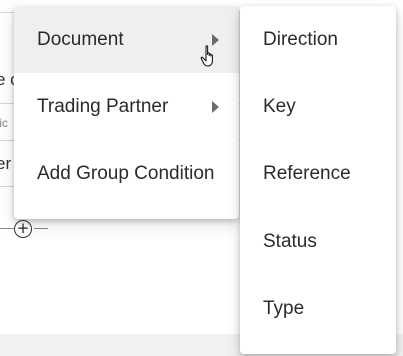 Image resolution: width=403 pixels, height=356 pixels. I want to click on menu-item-label: Trading Partner, so click(103, 106).